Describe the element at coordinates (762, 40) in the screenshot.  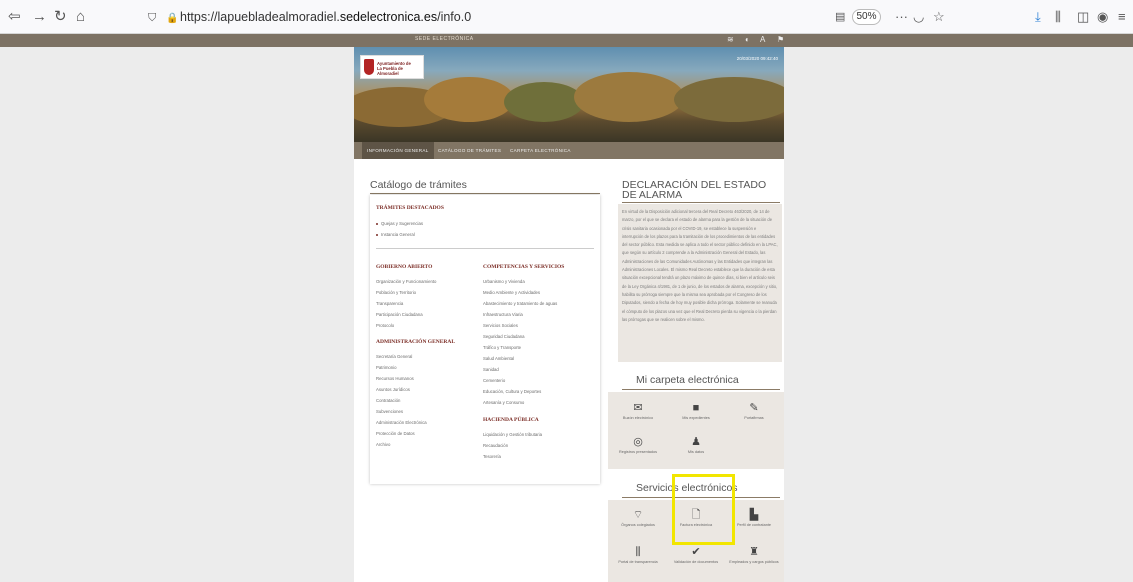
I see `text-size-icon: A` at that location.